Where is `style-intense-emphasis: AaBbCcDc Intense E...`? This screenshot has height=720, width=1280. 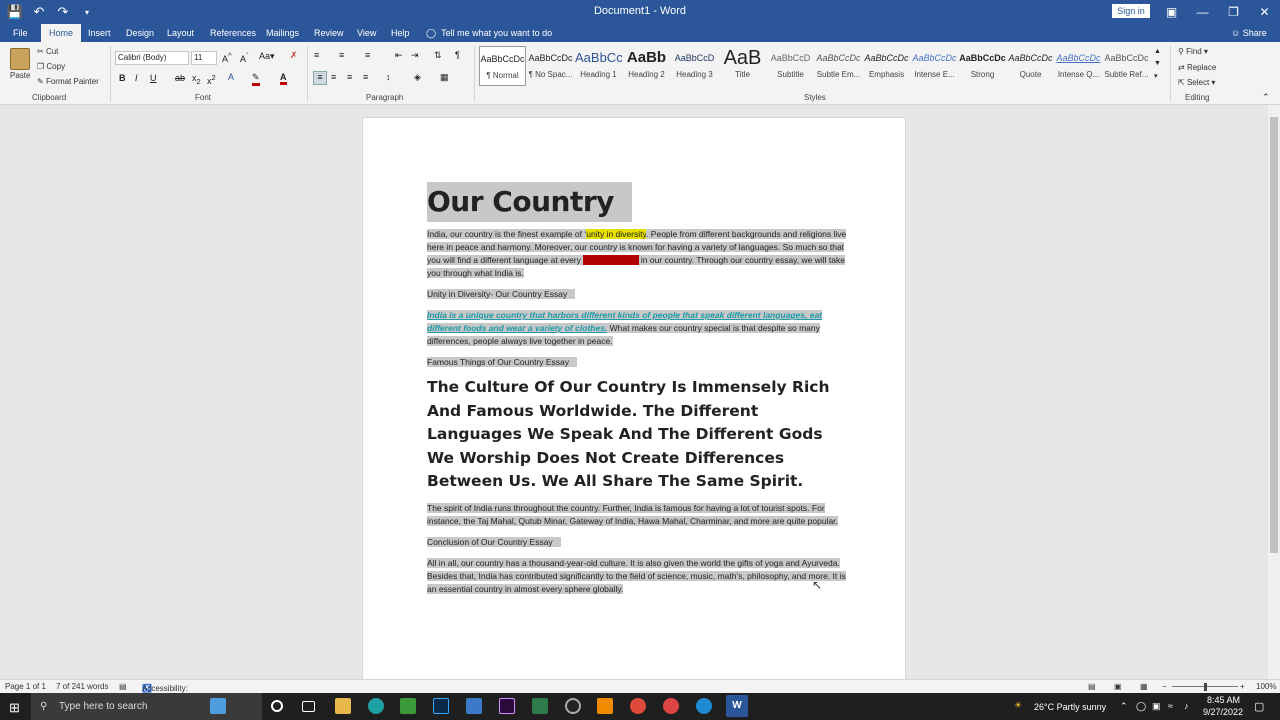 style-intense-emphasis: AaBbCcDc Intense E... is located at coordinates (934, 66).